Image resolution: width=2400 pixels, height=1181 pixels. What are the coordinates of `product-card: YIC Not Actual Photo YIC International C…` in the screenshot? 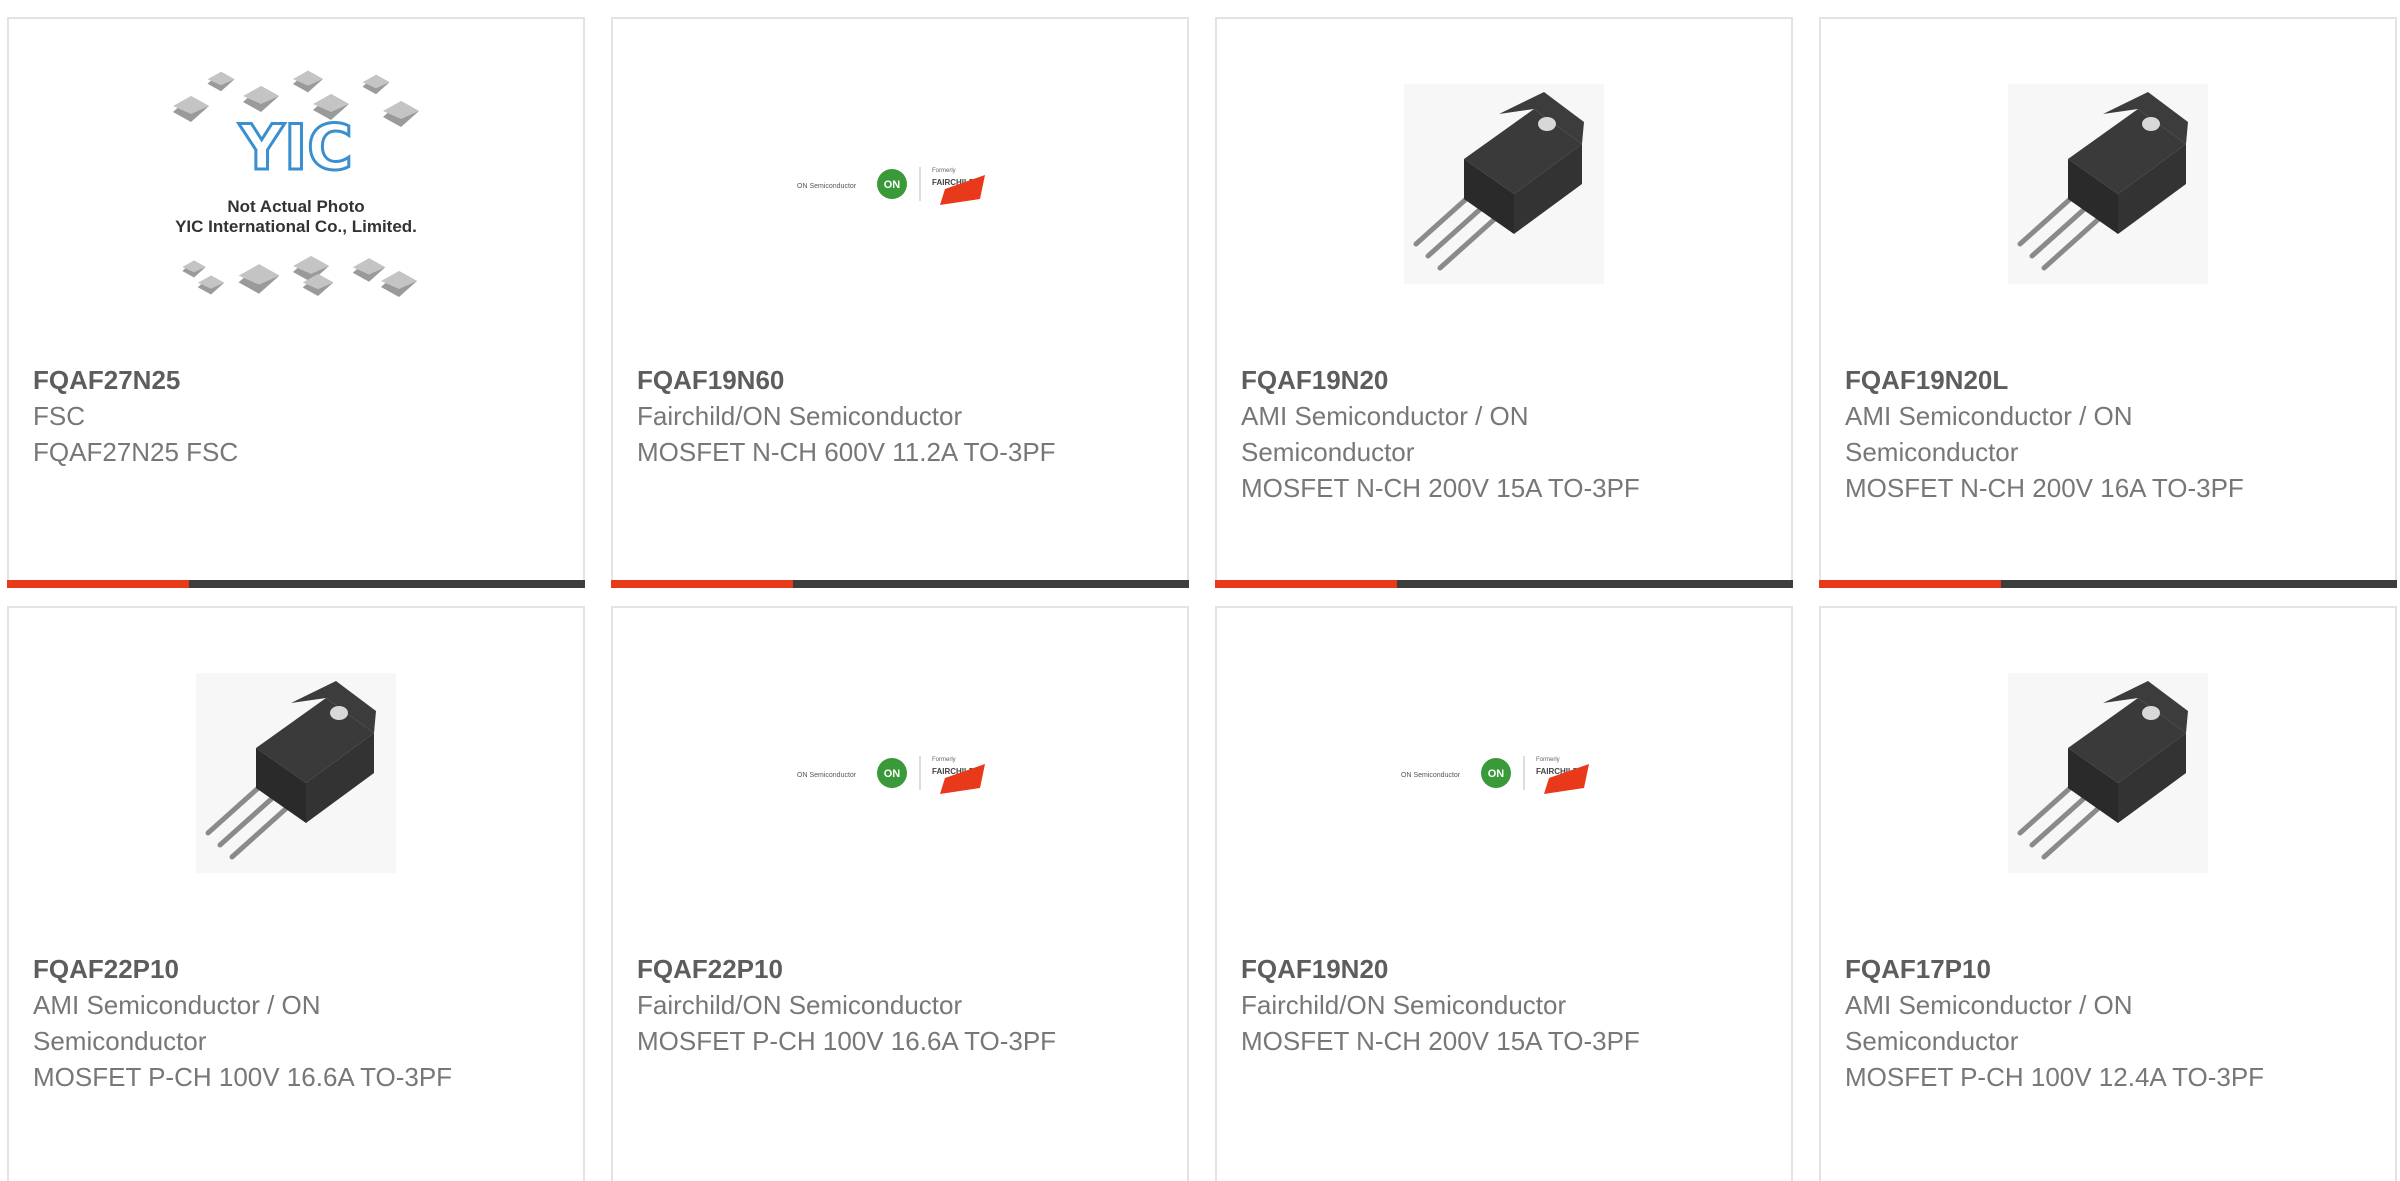 It's located at (296, 302).